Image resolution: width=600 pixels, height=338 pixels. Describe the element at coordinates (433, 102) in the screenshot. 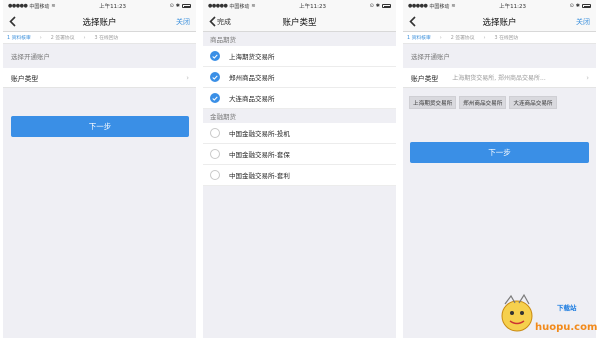

I see `tag-shfe: 上海期货交易所` at that location.